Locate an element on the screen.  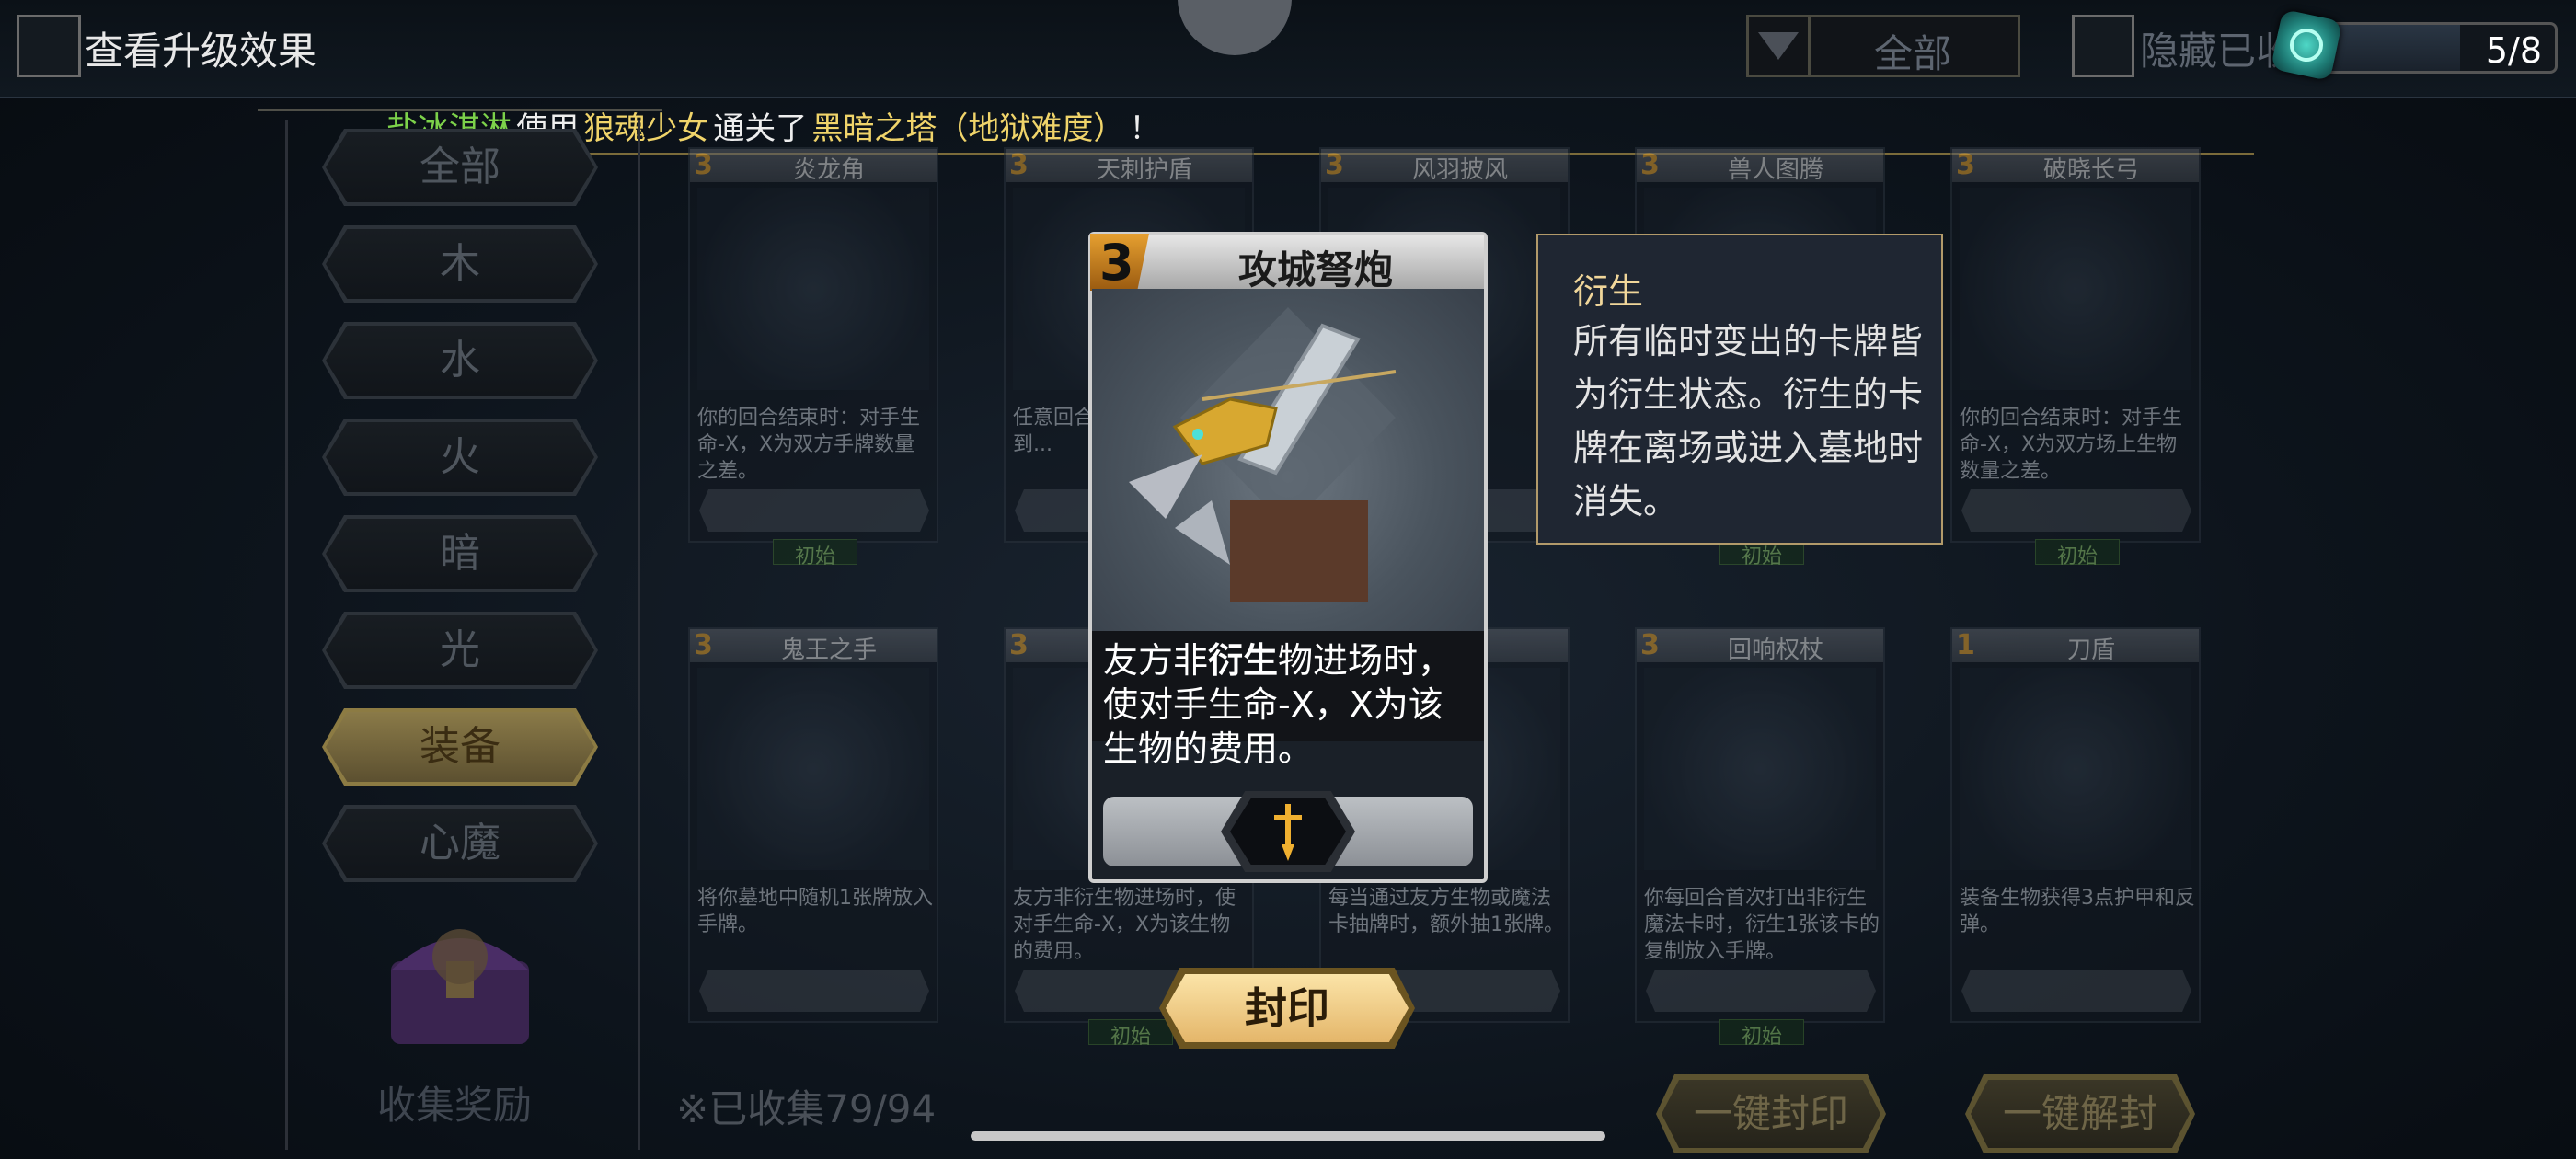
card-title: 破晓长弓 is located at coordinates (2090, 170).